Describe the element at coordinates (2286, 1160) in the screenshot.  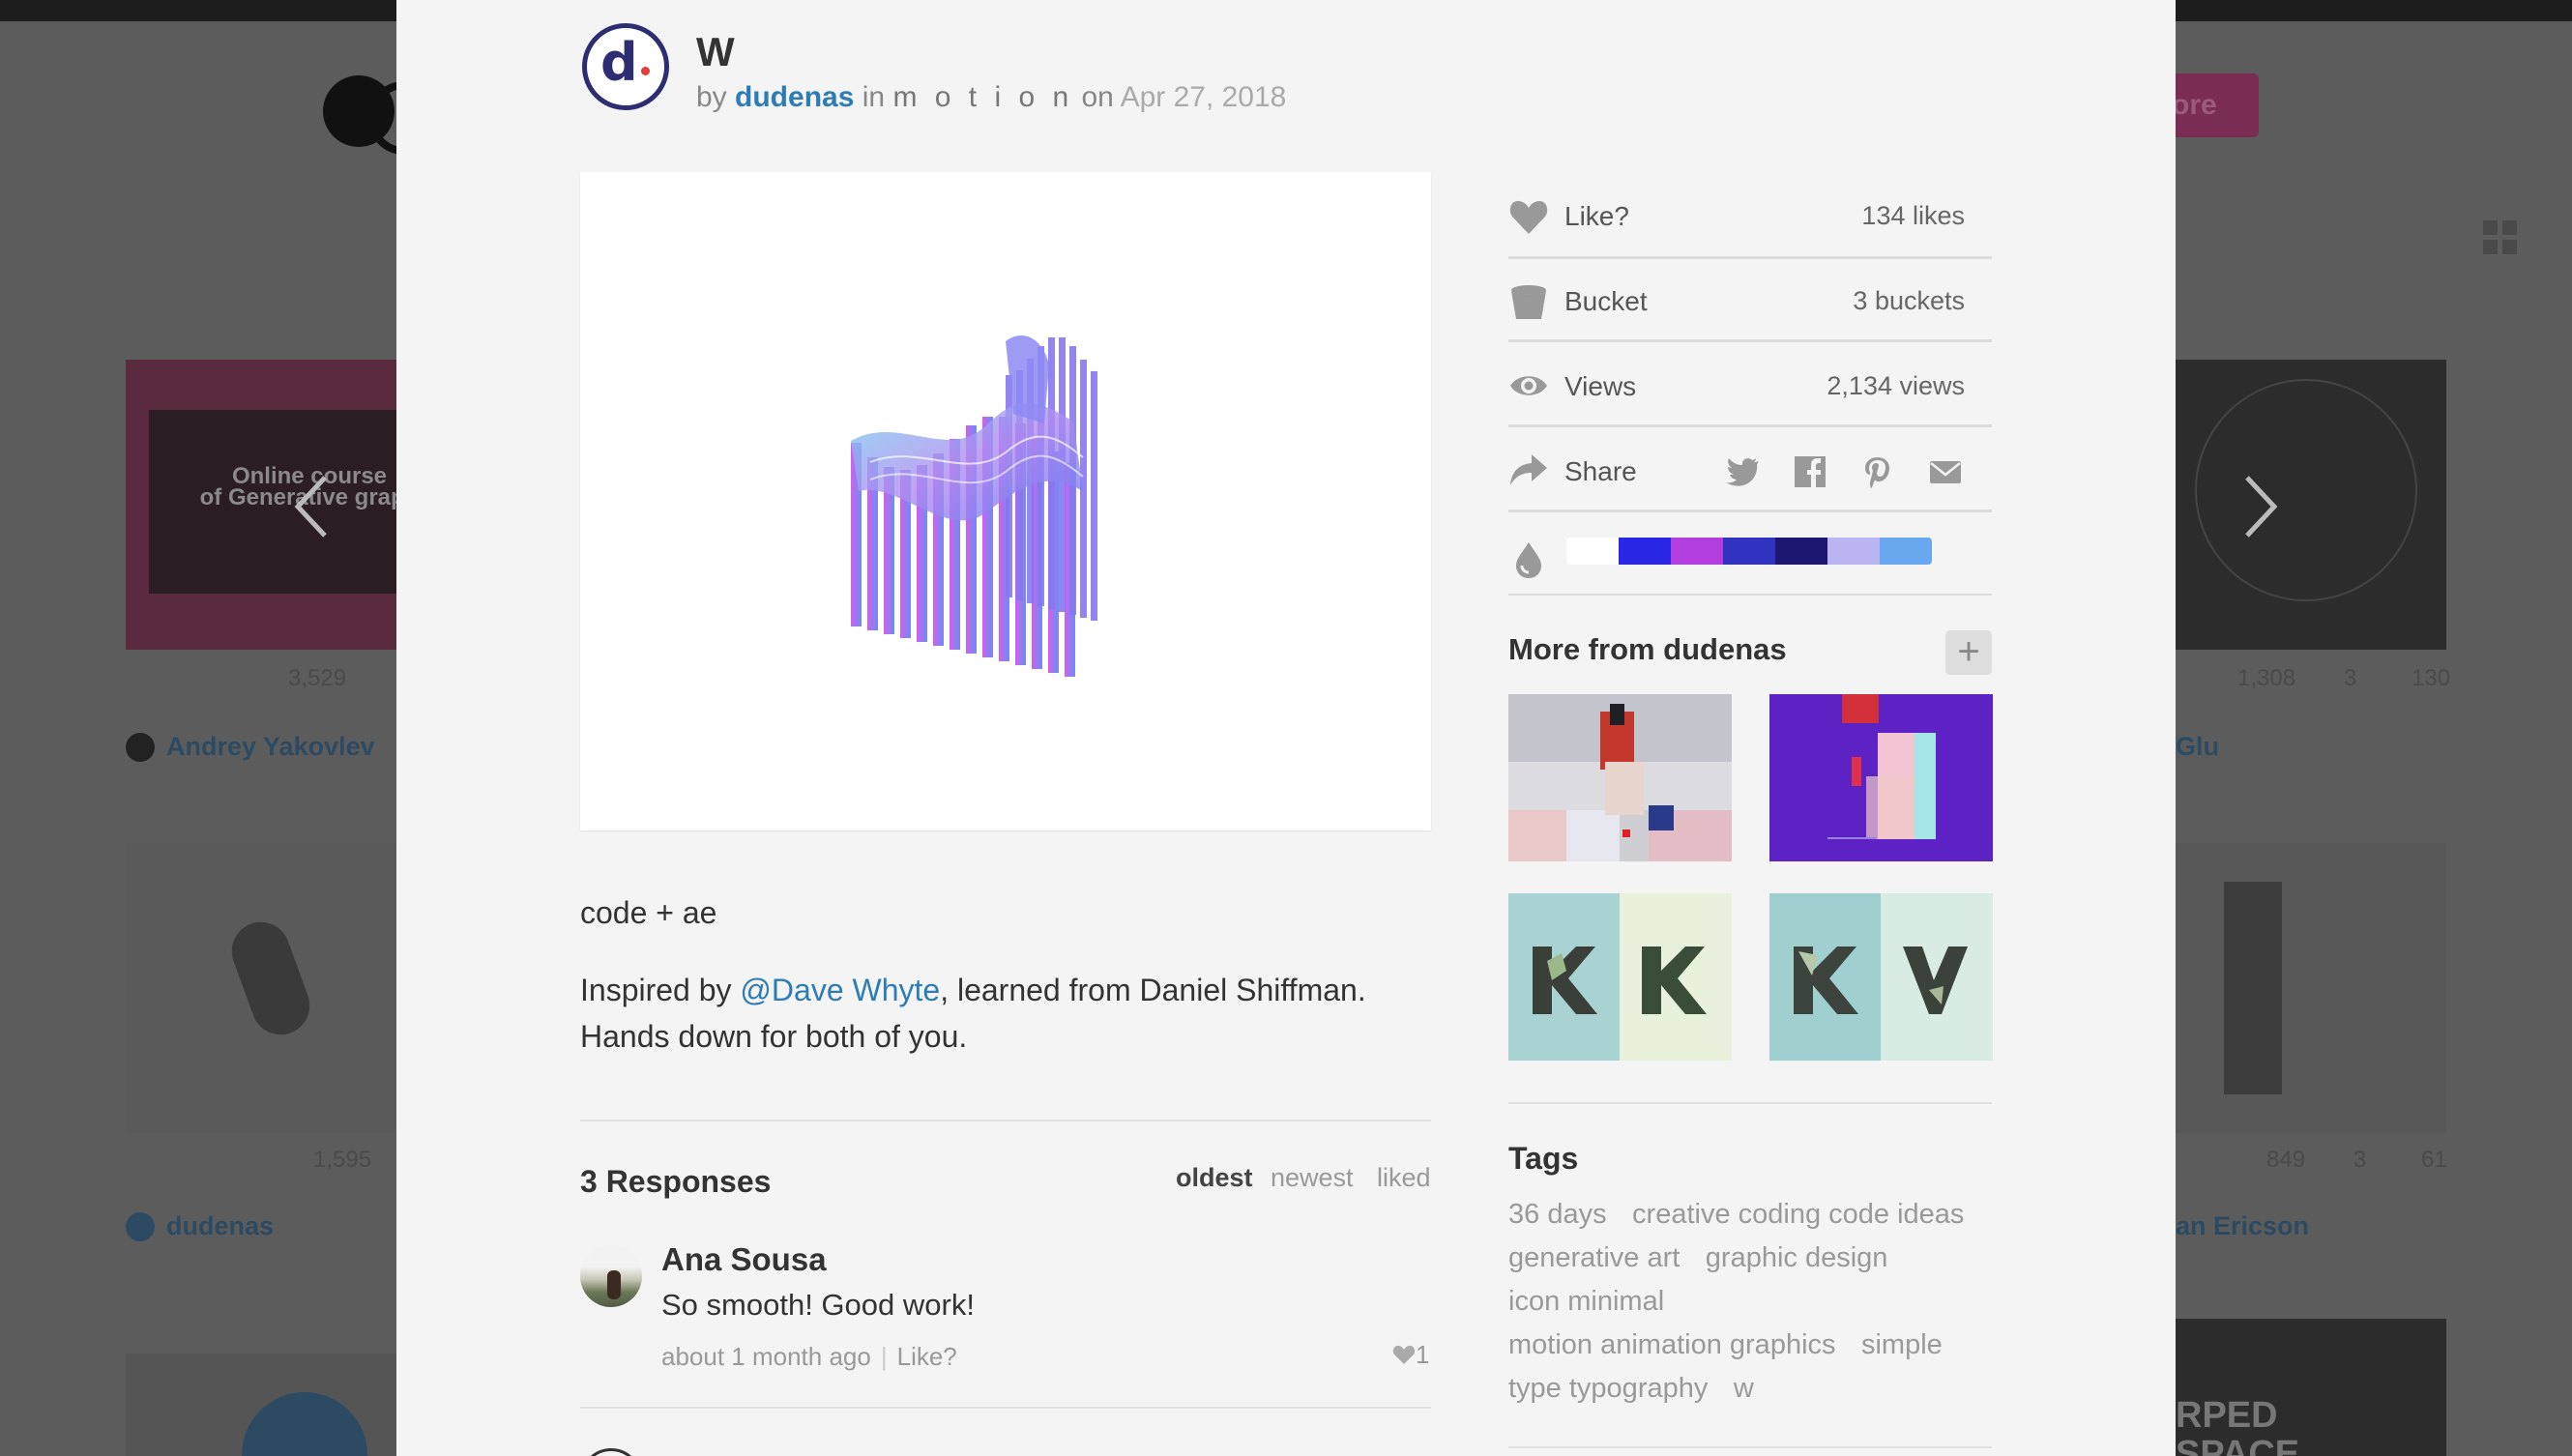
I see `background-stat: 849` at that location.